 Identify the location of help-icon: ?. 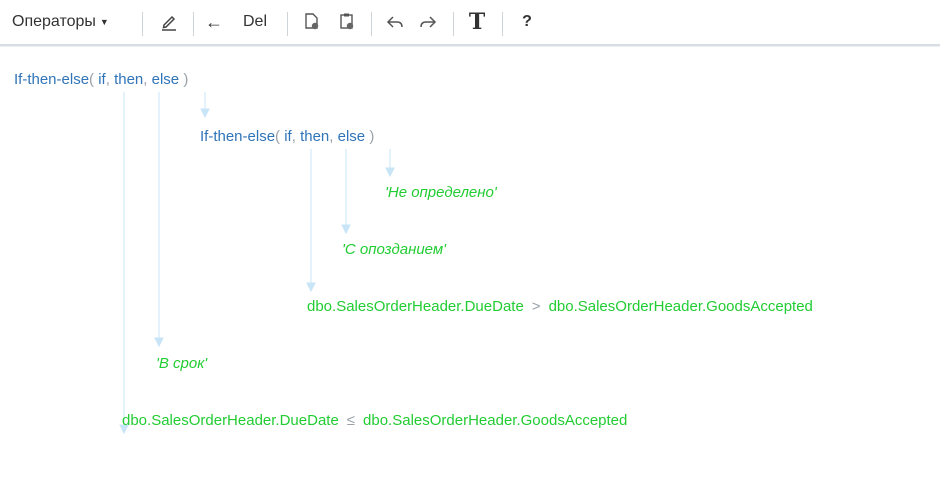
(527, 21).